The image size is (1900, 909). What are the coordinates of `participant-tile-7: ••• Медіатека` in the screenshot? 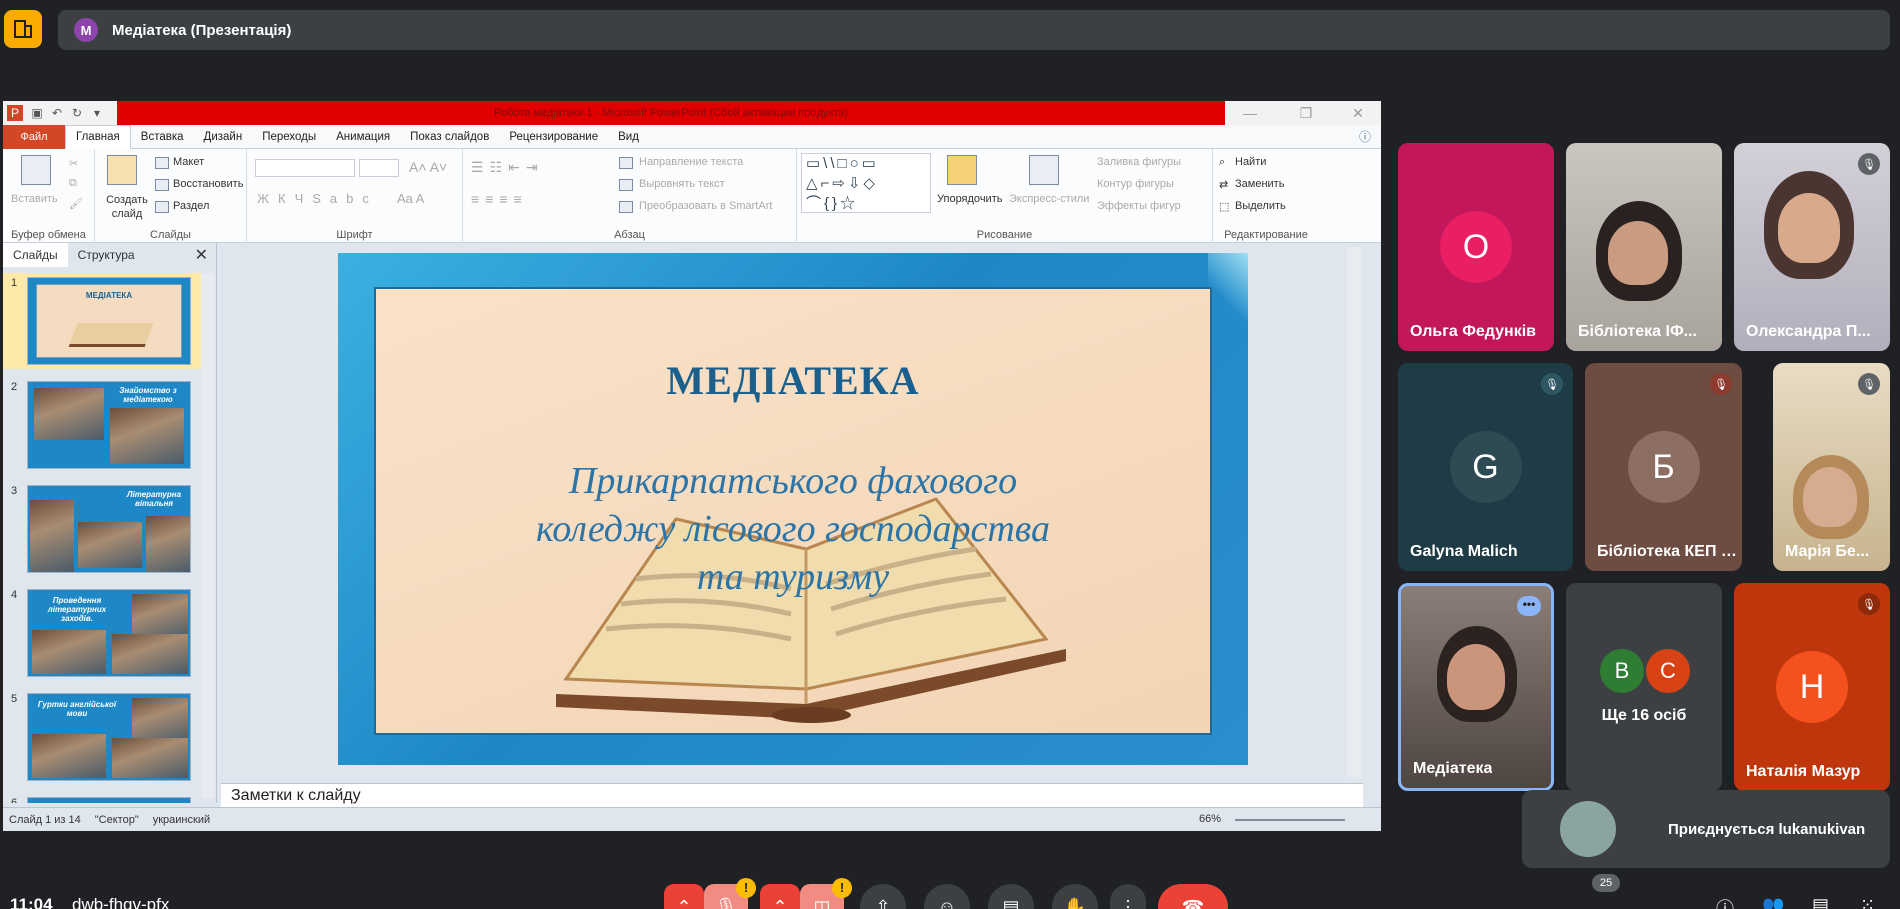 It's located at (1476, 687).